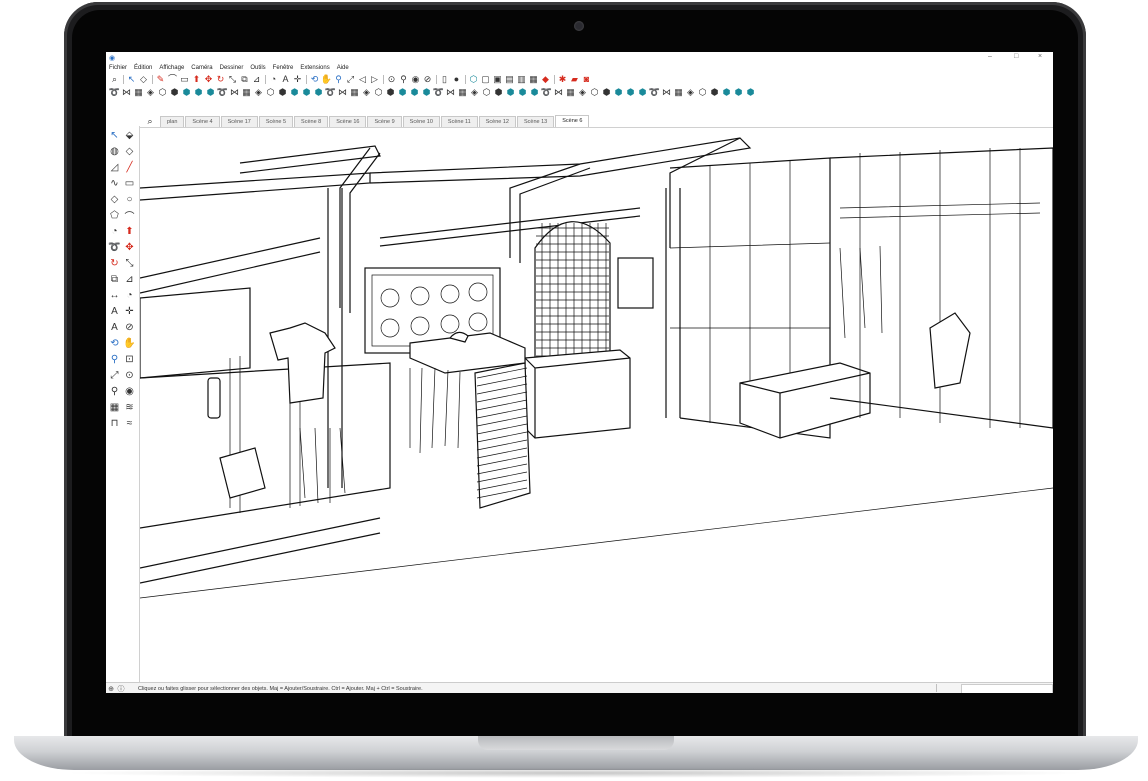  Describe the element at coordinates (343, 68) in the screenshot. I see `menu-aide: Aide` at that location.